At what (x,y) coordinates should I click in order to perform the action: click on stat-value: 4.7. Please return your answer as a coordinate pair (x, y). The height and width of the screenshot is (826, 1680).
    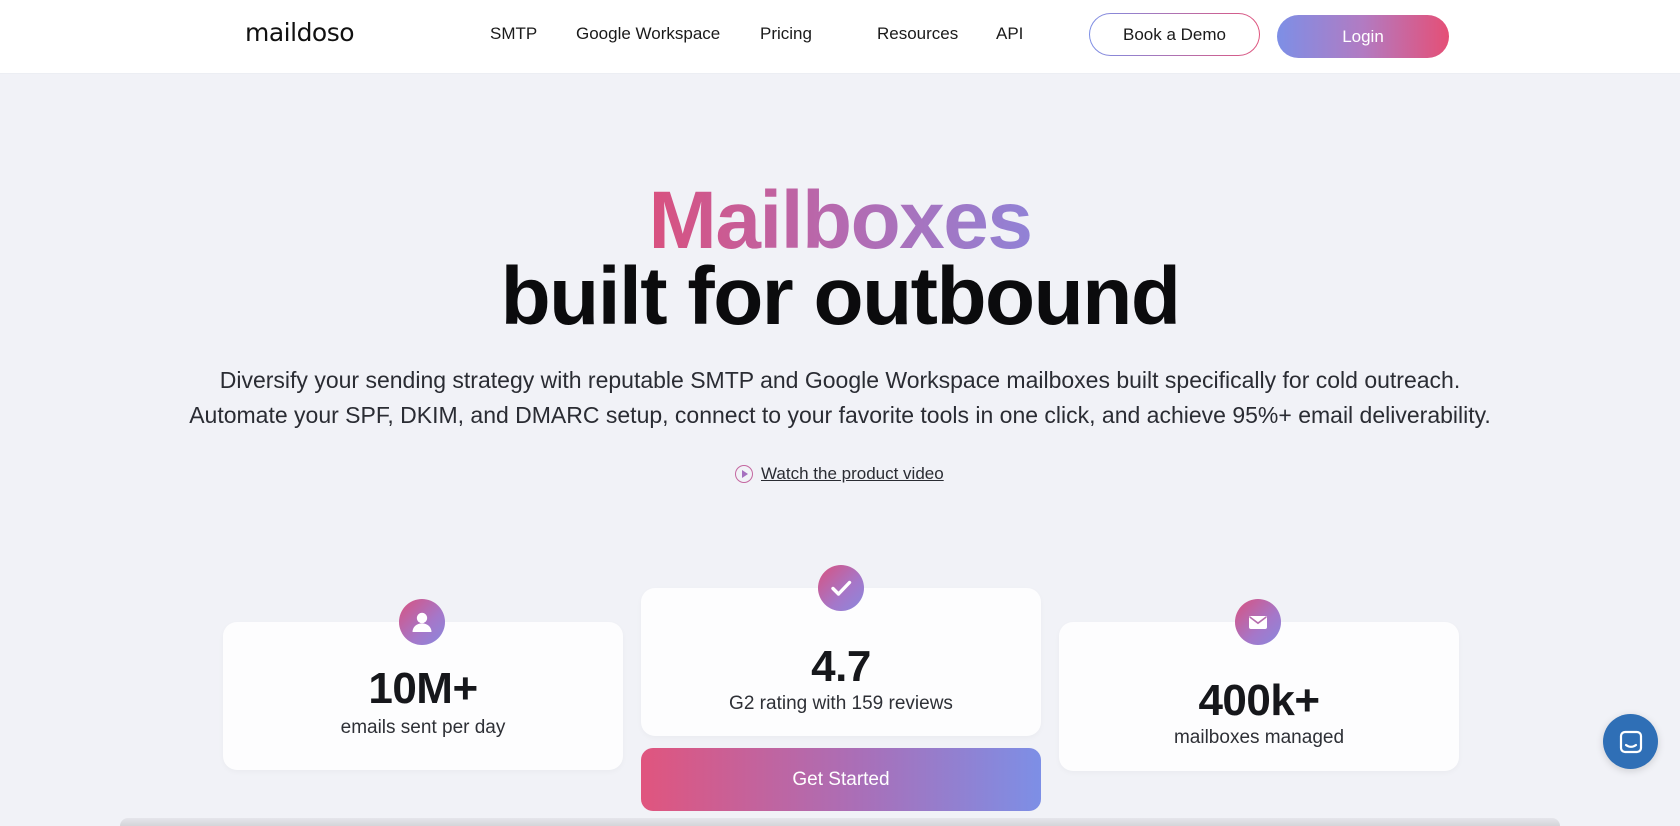
    Looking at the image, I should click on (841, 666).